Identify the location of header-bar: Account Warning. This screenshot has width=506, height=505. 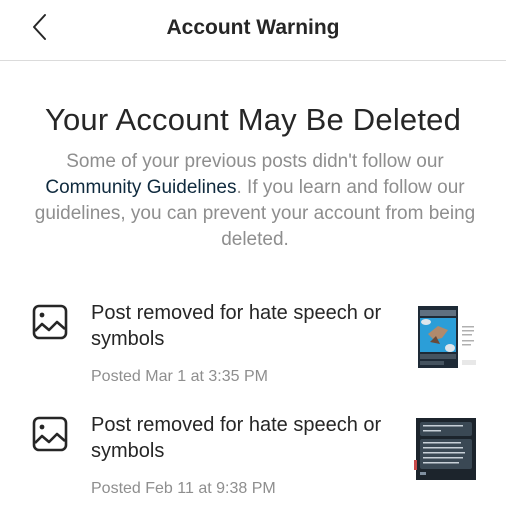
(253, 30).